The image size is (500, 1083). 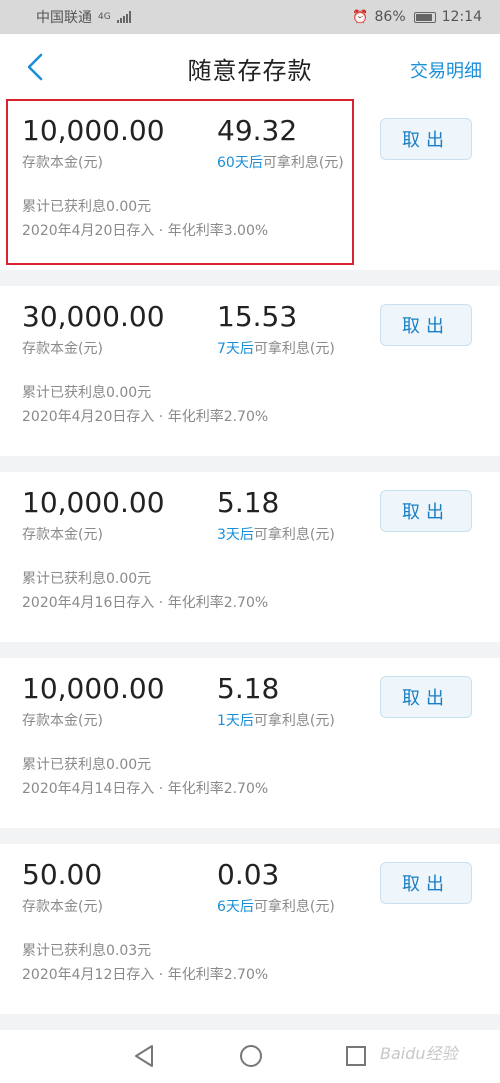 What do you see at coordinates (240, 163) in the screenshot?
I see `days-until-interest: 60天后` at bounding box center [240, 163].